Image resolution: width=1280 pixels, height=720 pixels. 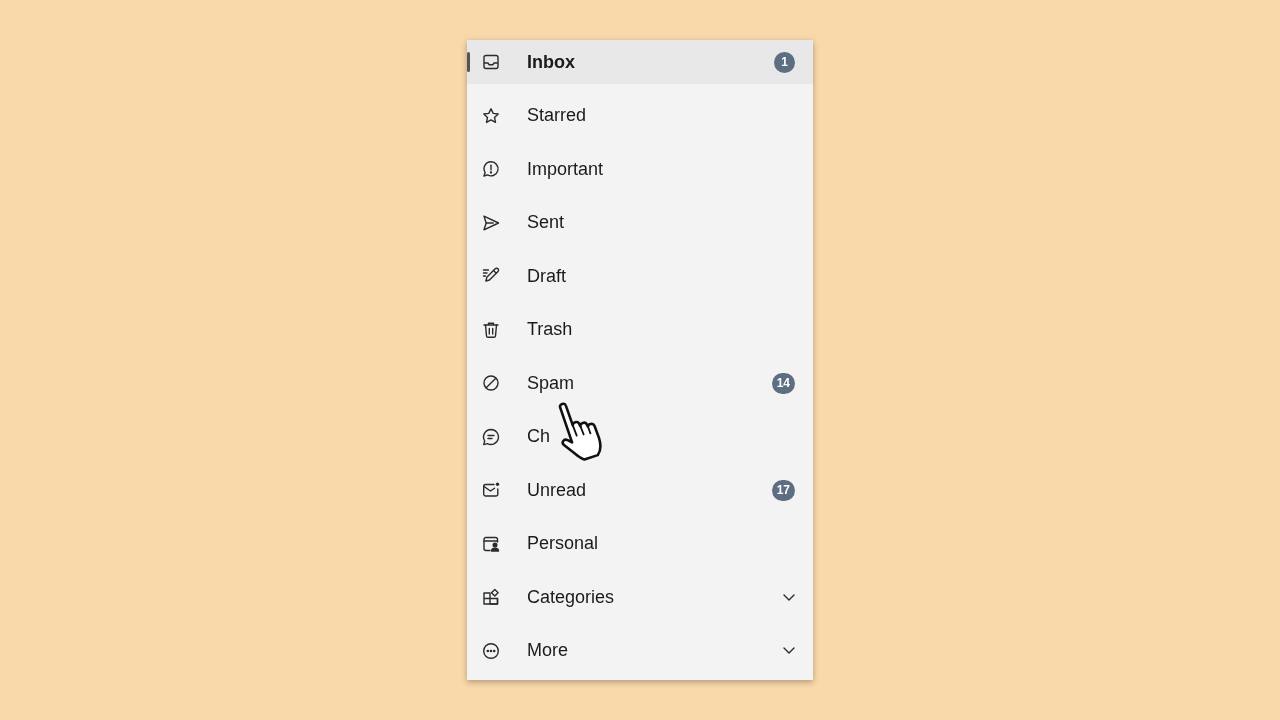 I want to click on sidebar-item: Sent, so click(x=640, y=222).